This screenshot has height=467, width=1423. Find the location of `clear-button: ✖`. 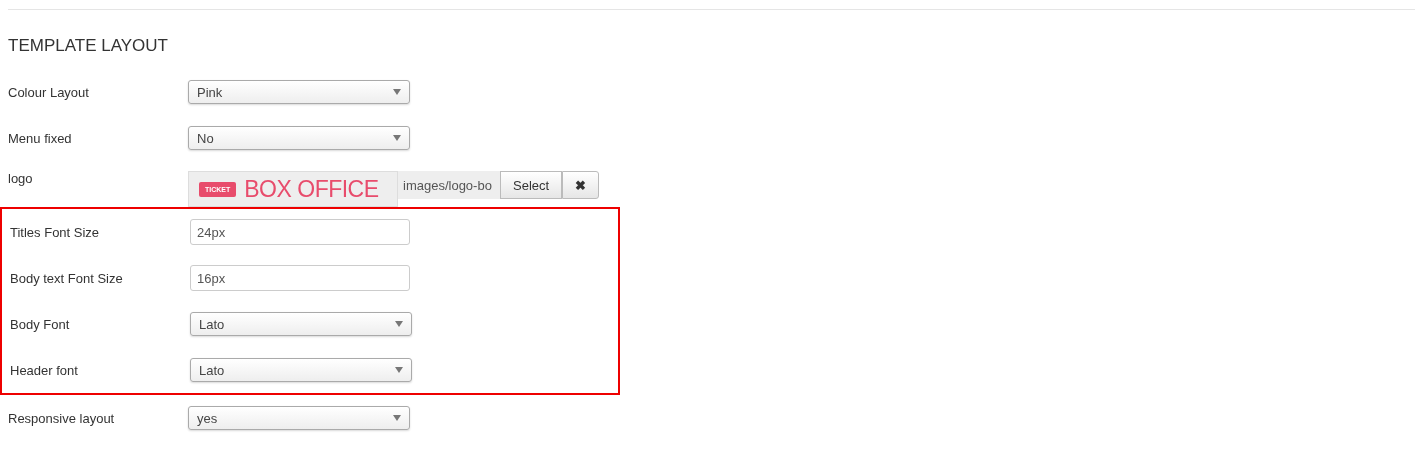

clear-button: ✖ is located at coordinates (581, 185).